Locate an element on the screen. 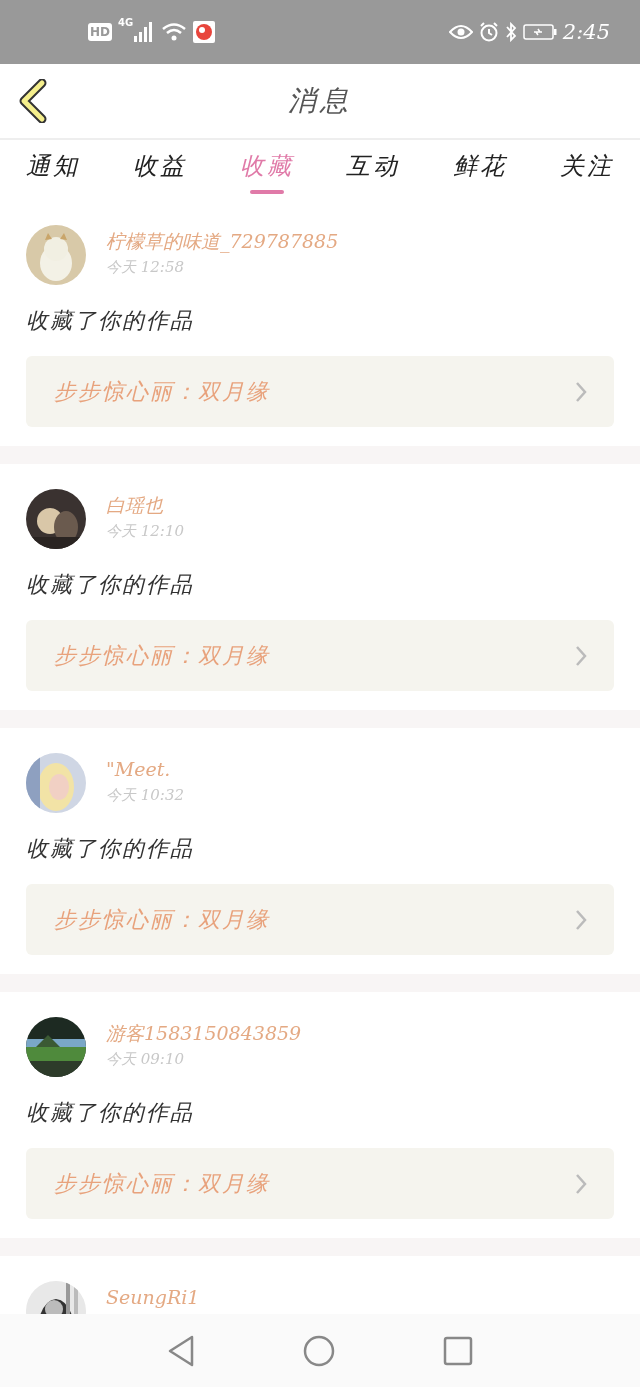 This screenshot has height=1387, width=640. tab: 收藏 is located at coordinates (266, 170).